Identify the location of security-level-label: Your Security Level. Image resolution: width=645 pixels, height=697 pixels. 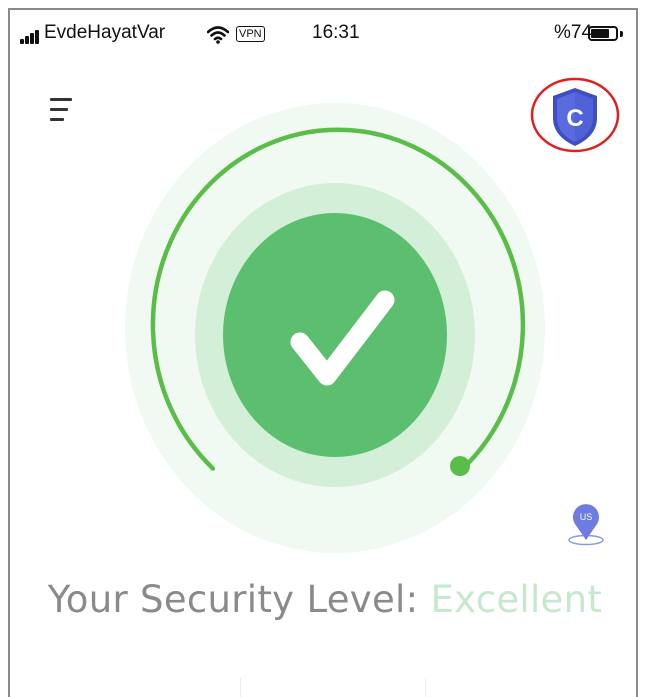
(226, 599).